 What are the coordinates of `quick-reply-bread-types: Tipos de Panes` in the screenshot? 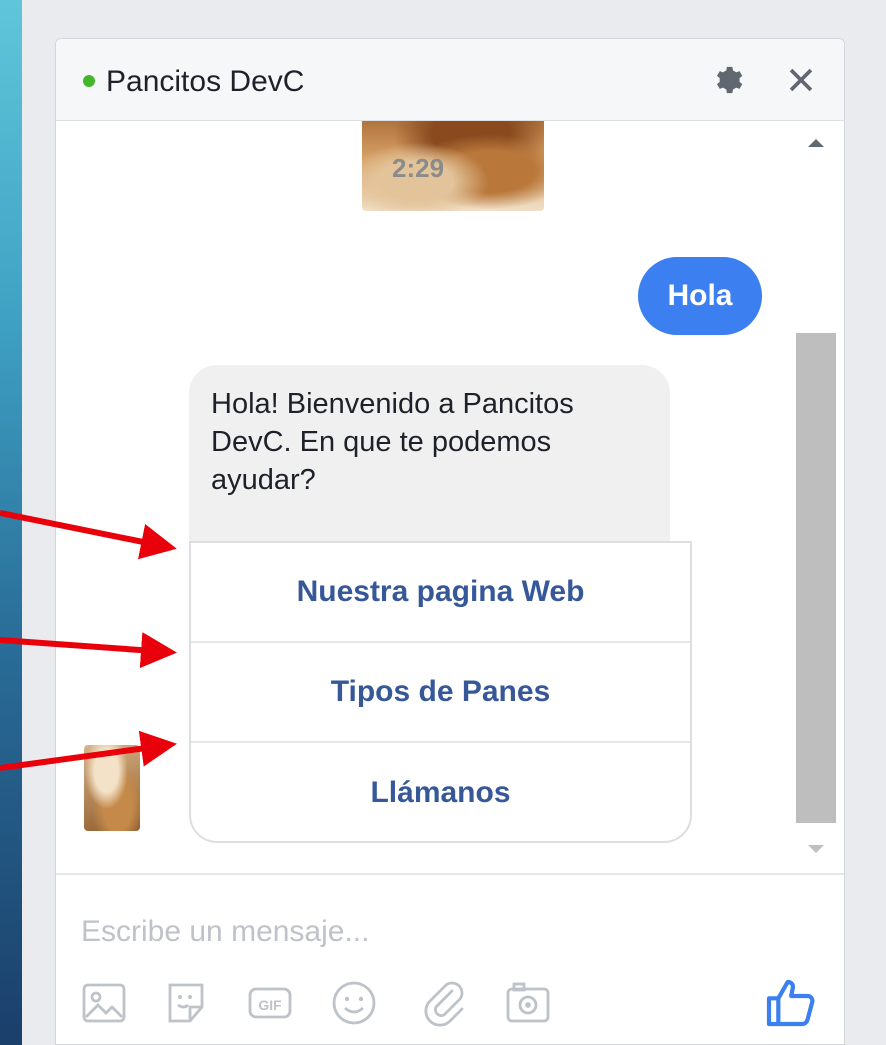 It's located at (440, 693).